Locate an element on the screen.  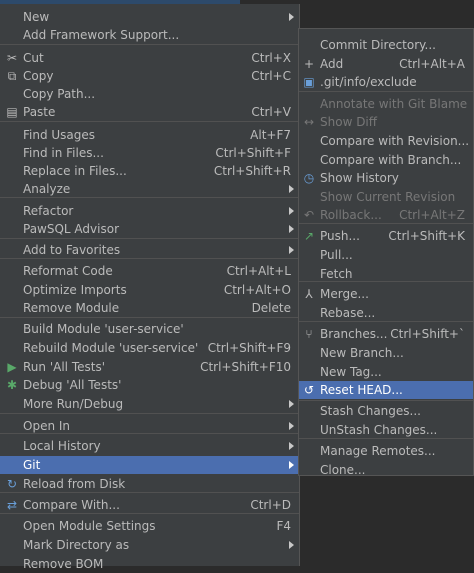
git_menu-item-add: + Add Ctrl+Alt+A is located at coordinates (386, 64).